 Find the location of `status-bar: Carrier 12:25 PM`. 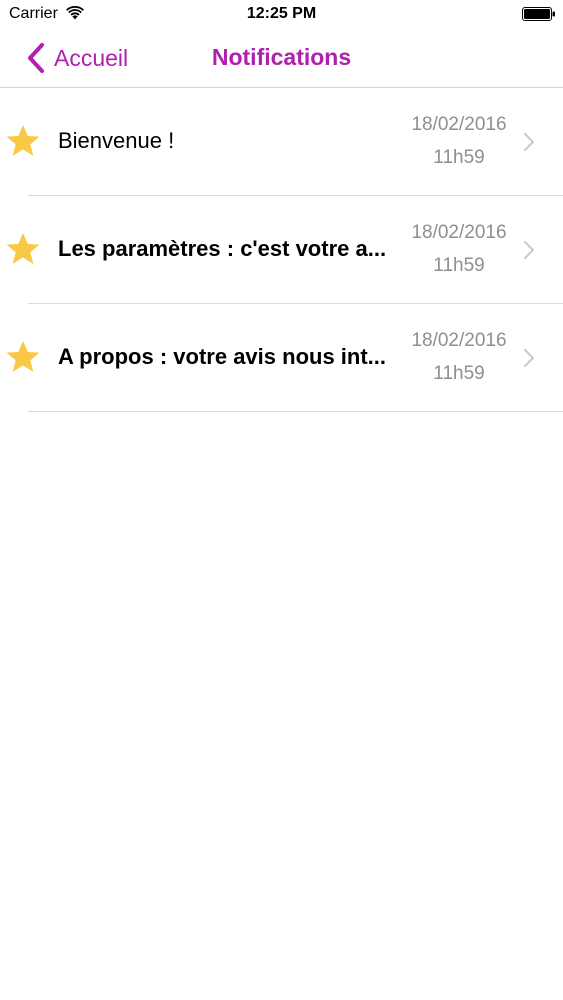

status-bar: Carrier 12:25 PM is located at coordinates (281, 15).